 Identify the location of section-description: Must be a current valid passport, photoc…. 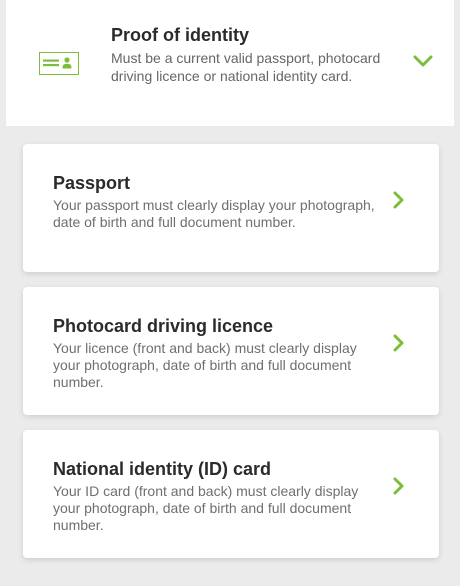
(246, 67).